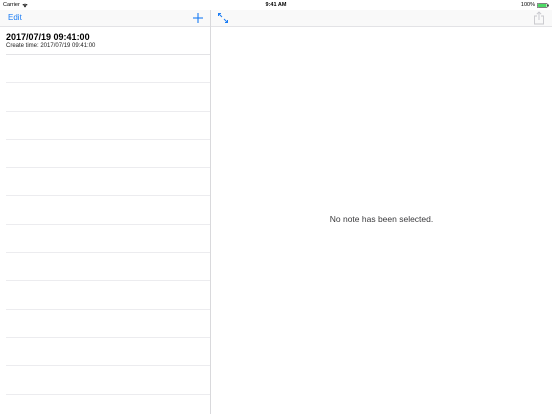 This screenshot has height=414, width=552. What do you see at coordinates (51, 46) in the screenshot?
I see `note-subtitle: Create time: 2017/07/19 09:41:00` at bounding box center [51, 46].